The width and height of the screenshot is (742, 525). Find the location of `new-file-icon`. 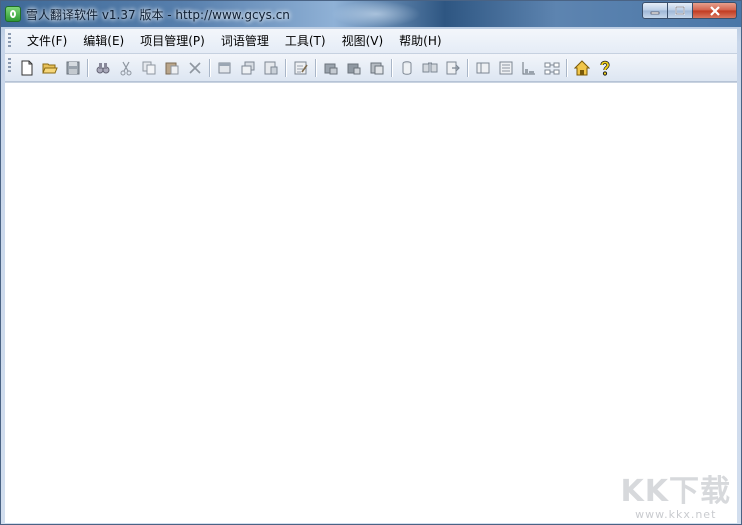

new-file-icon is located at coordinates (27, 68).